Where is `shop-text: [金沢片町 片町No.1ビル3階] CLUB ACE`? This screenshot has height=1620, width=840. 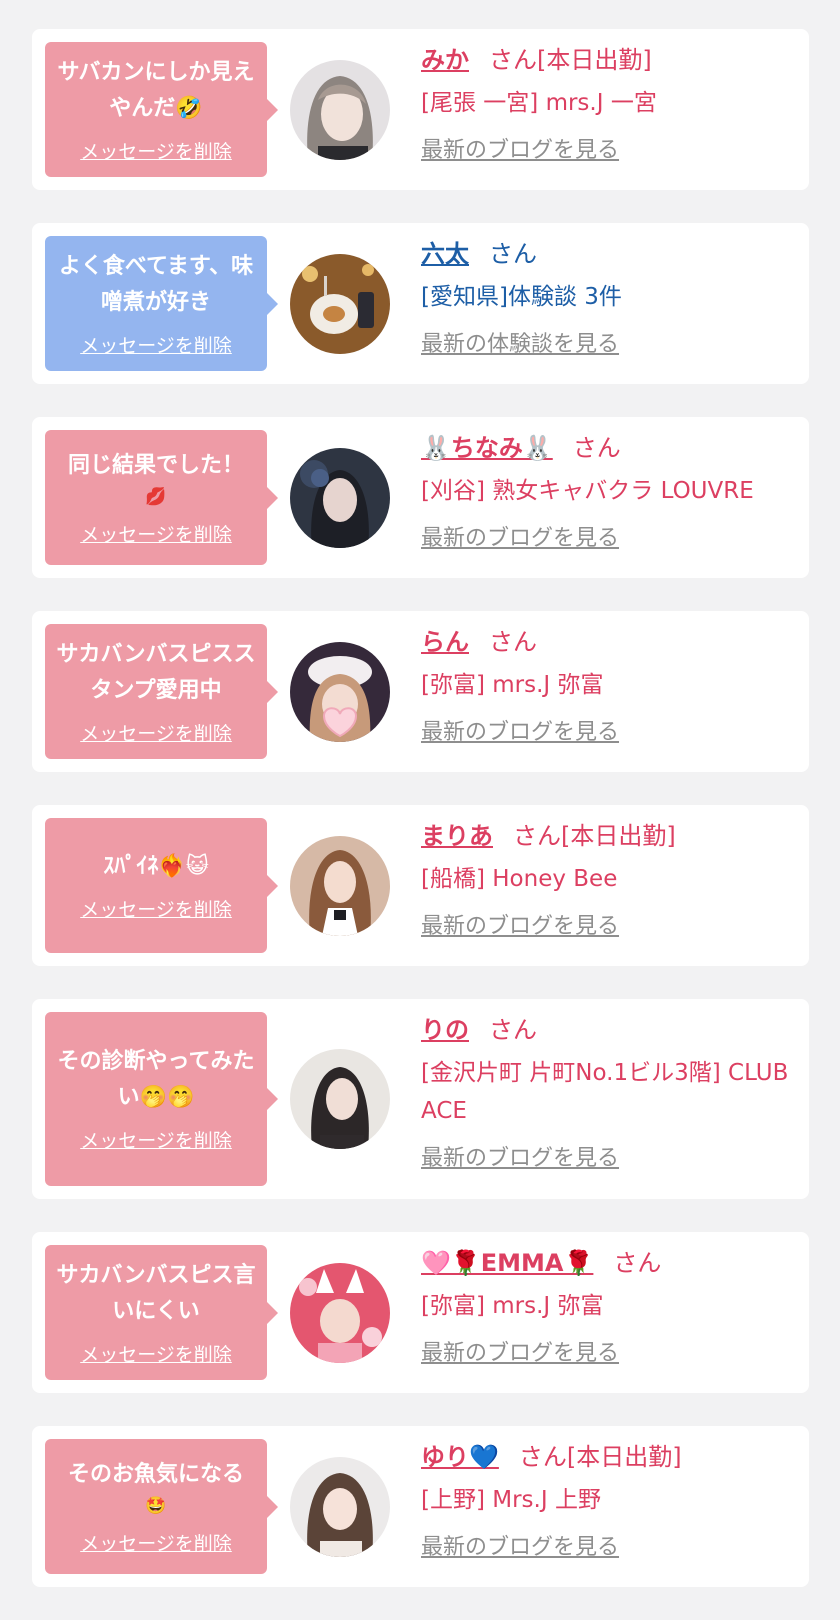 shop-text: [金沢片町 片町No.1ビル3階] CLUB ACE is located at coordinates (605, 1092).